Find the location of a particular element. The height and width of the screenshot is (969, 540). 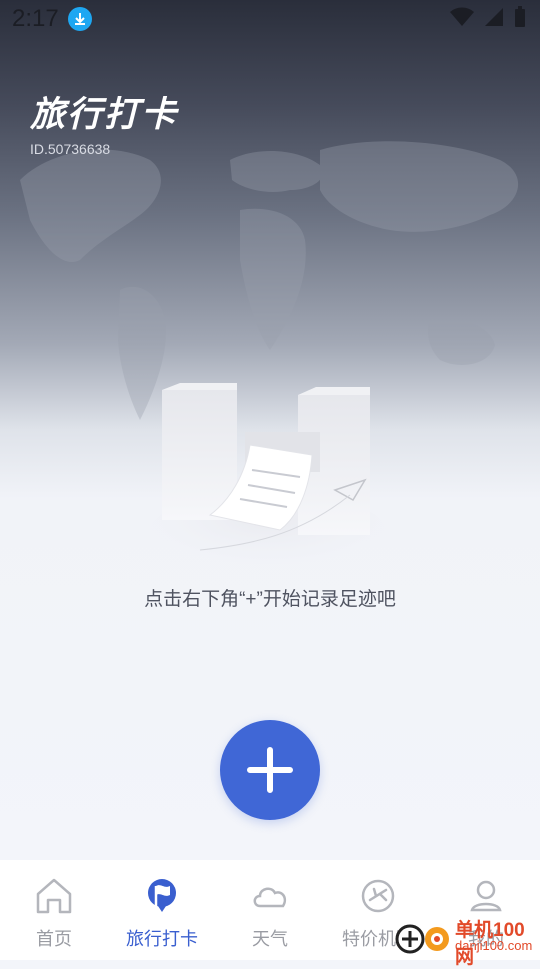

plus-icon is located at coordinates (270, 770).